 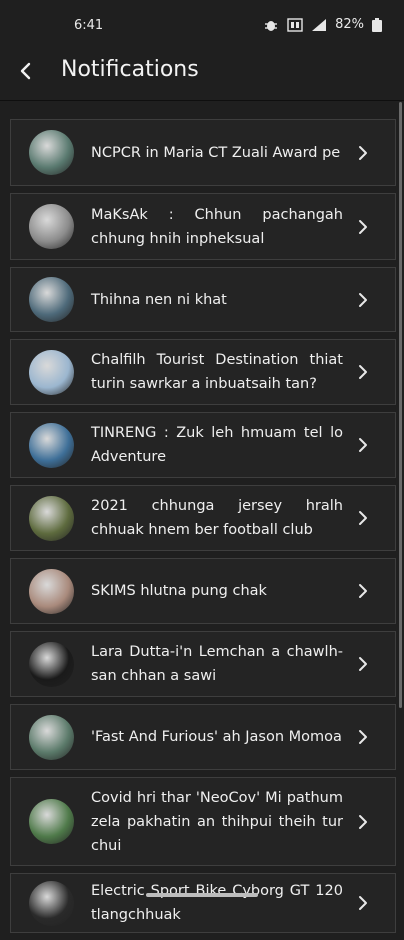 I want to click on back-button, so click(x=26, y=71).